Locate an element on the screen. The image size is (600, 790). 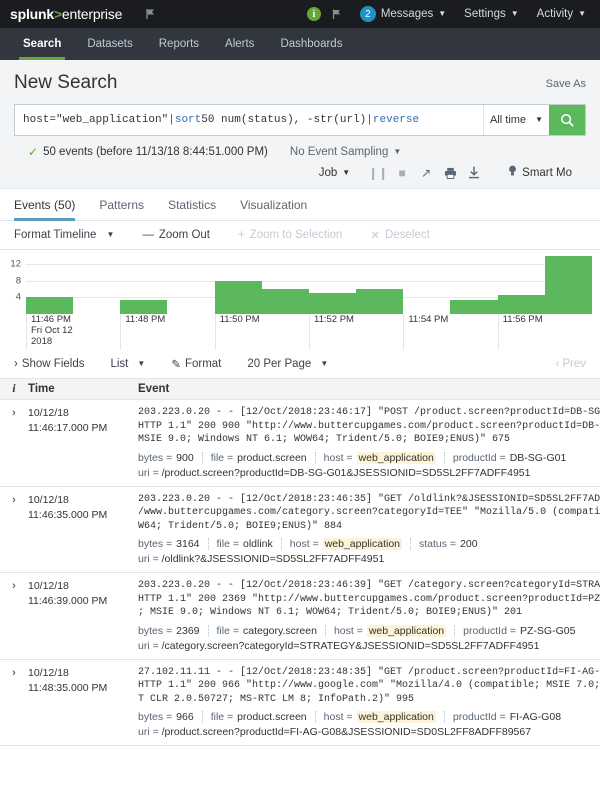
show-fields-button: › Show Fields is located at coordinates (49, 364).